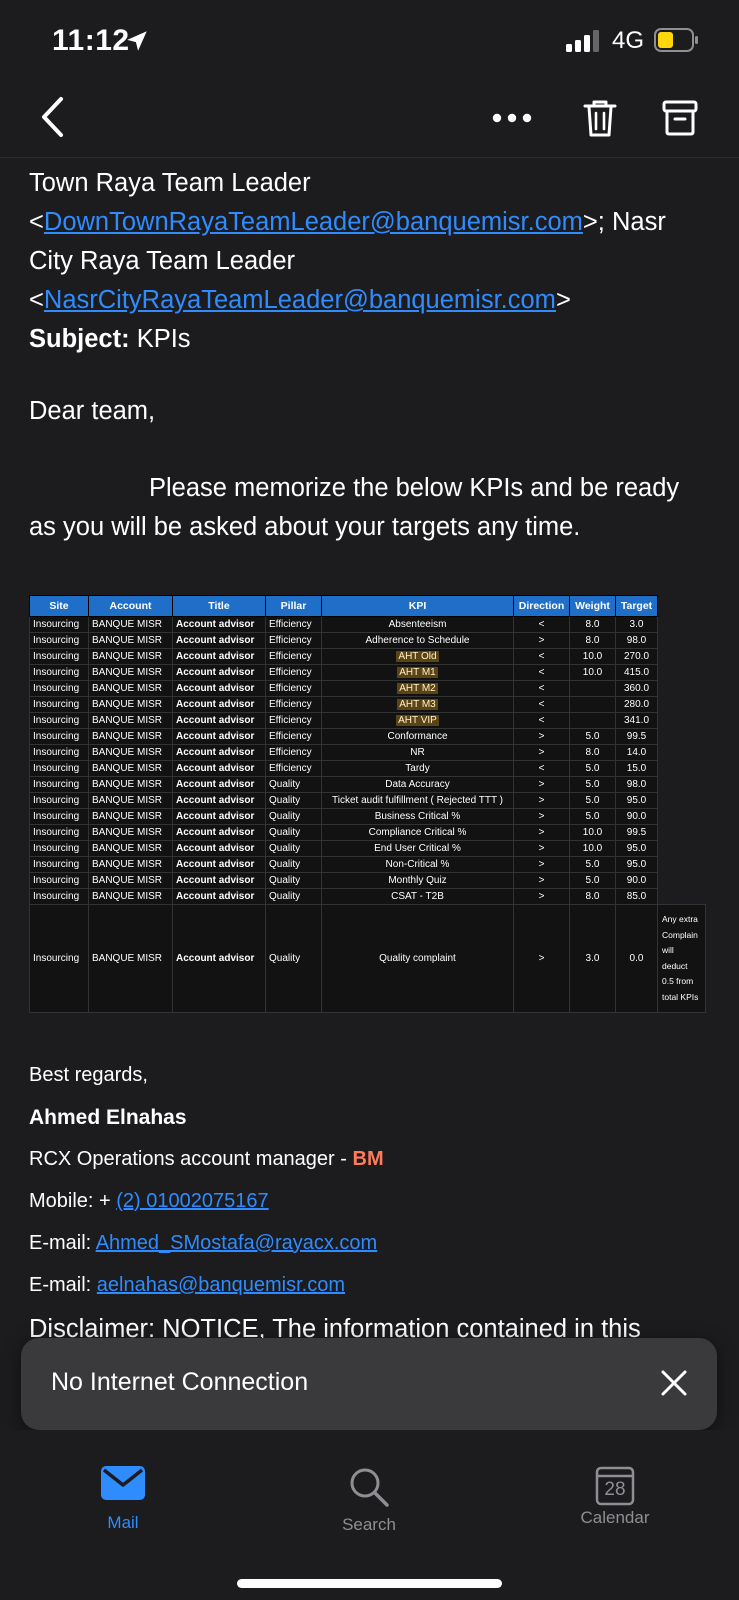 The image size is (739, 1600). Describe the element at coordinates (592, 768) in the screenshot. I see `cell-text: 5.0` at that location.